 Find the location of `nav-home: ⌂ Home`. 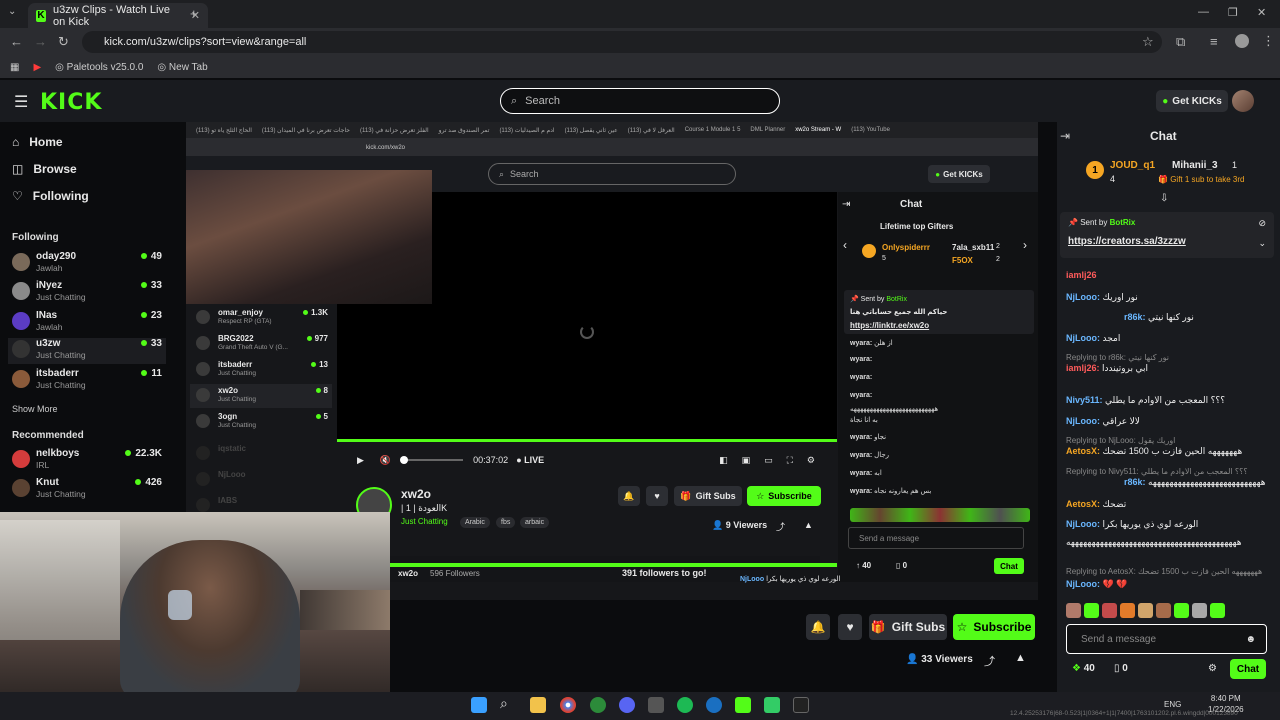

nav-home: ⌂ Home is located at coordinates (37, 142).